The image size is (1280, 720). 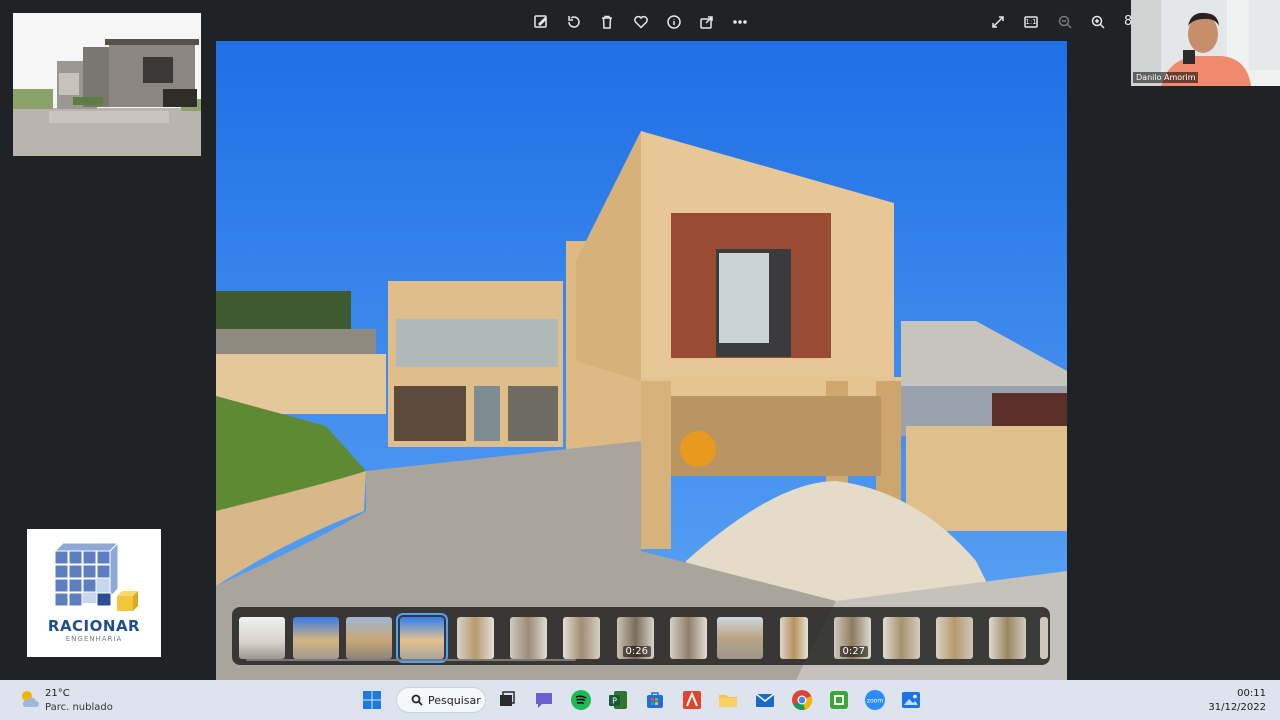 I want to click on autocad-icon, so click(x=692, y=700).